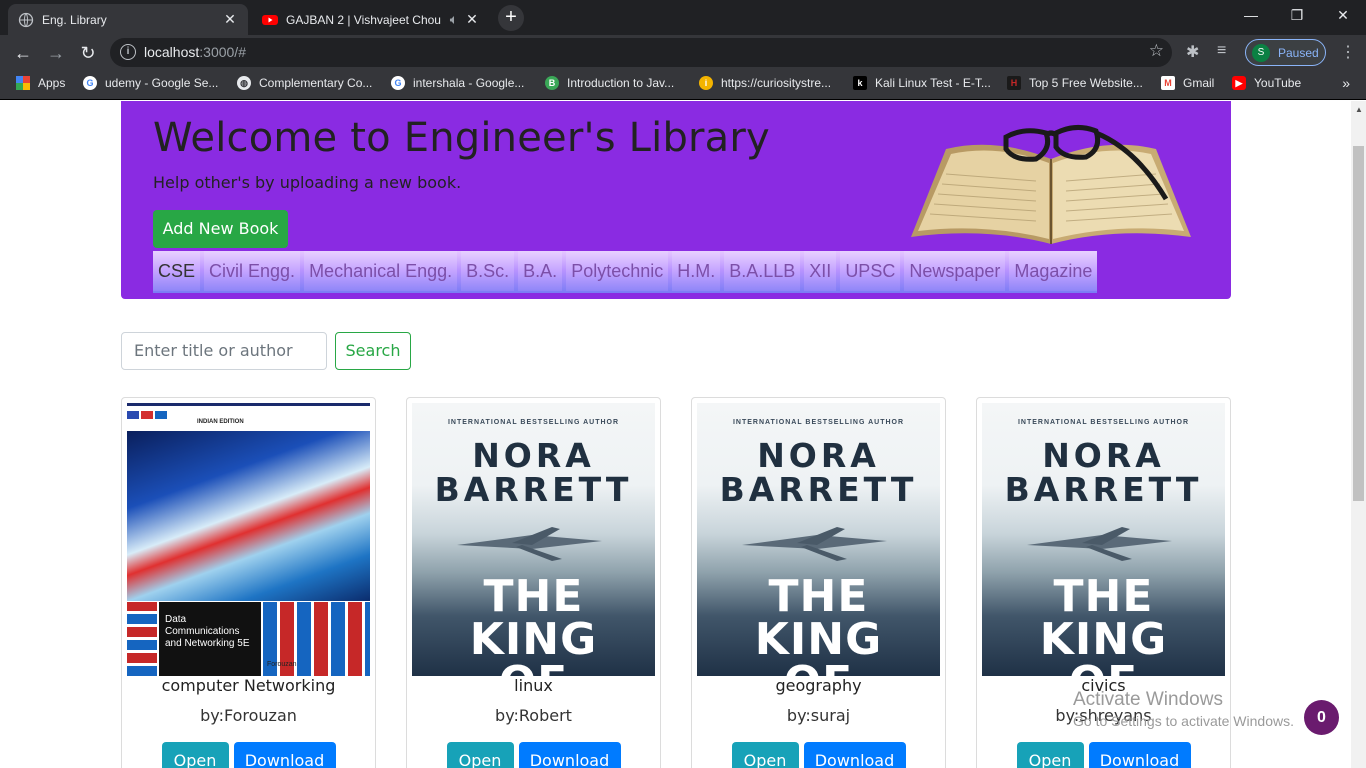 Image resolution: width=1366 pixels, height=768 pixels. Describe the element at coordinates (1358, 323) in the screenshot. I see `scrollbar-thumb` at that location.